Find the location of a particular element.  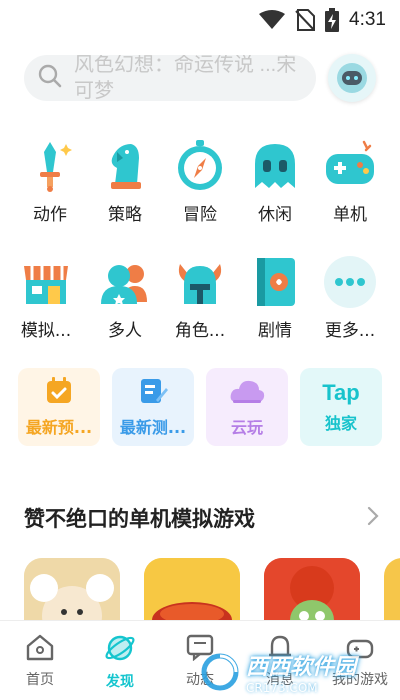

category-label: 单机 is located at coordinates (350, 215).